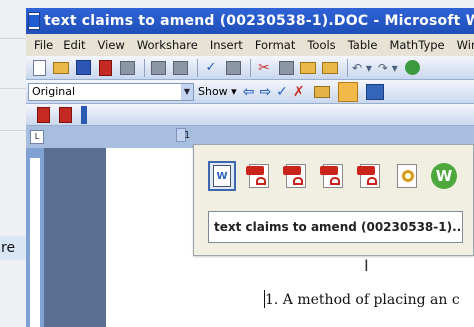  I want to click on menu-view: View, so click(111, 45).